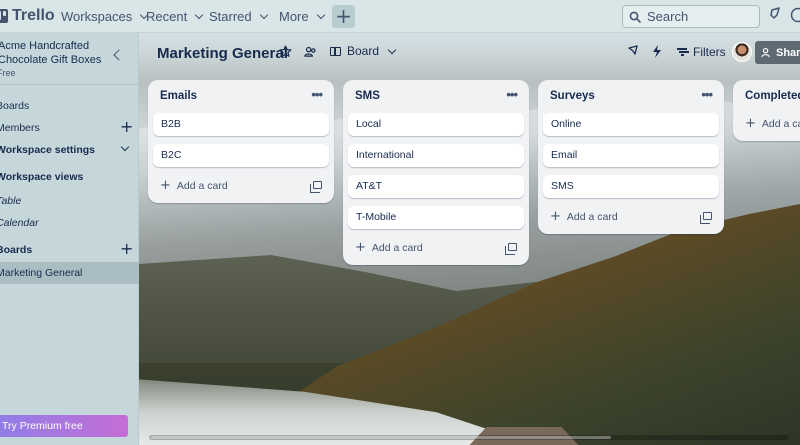 This screenshot has height=445, width=800. Describe the element at coordinates (765, 52) in the screenshot. I see `add-person-icon` at that location.